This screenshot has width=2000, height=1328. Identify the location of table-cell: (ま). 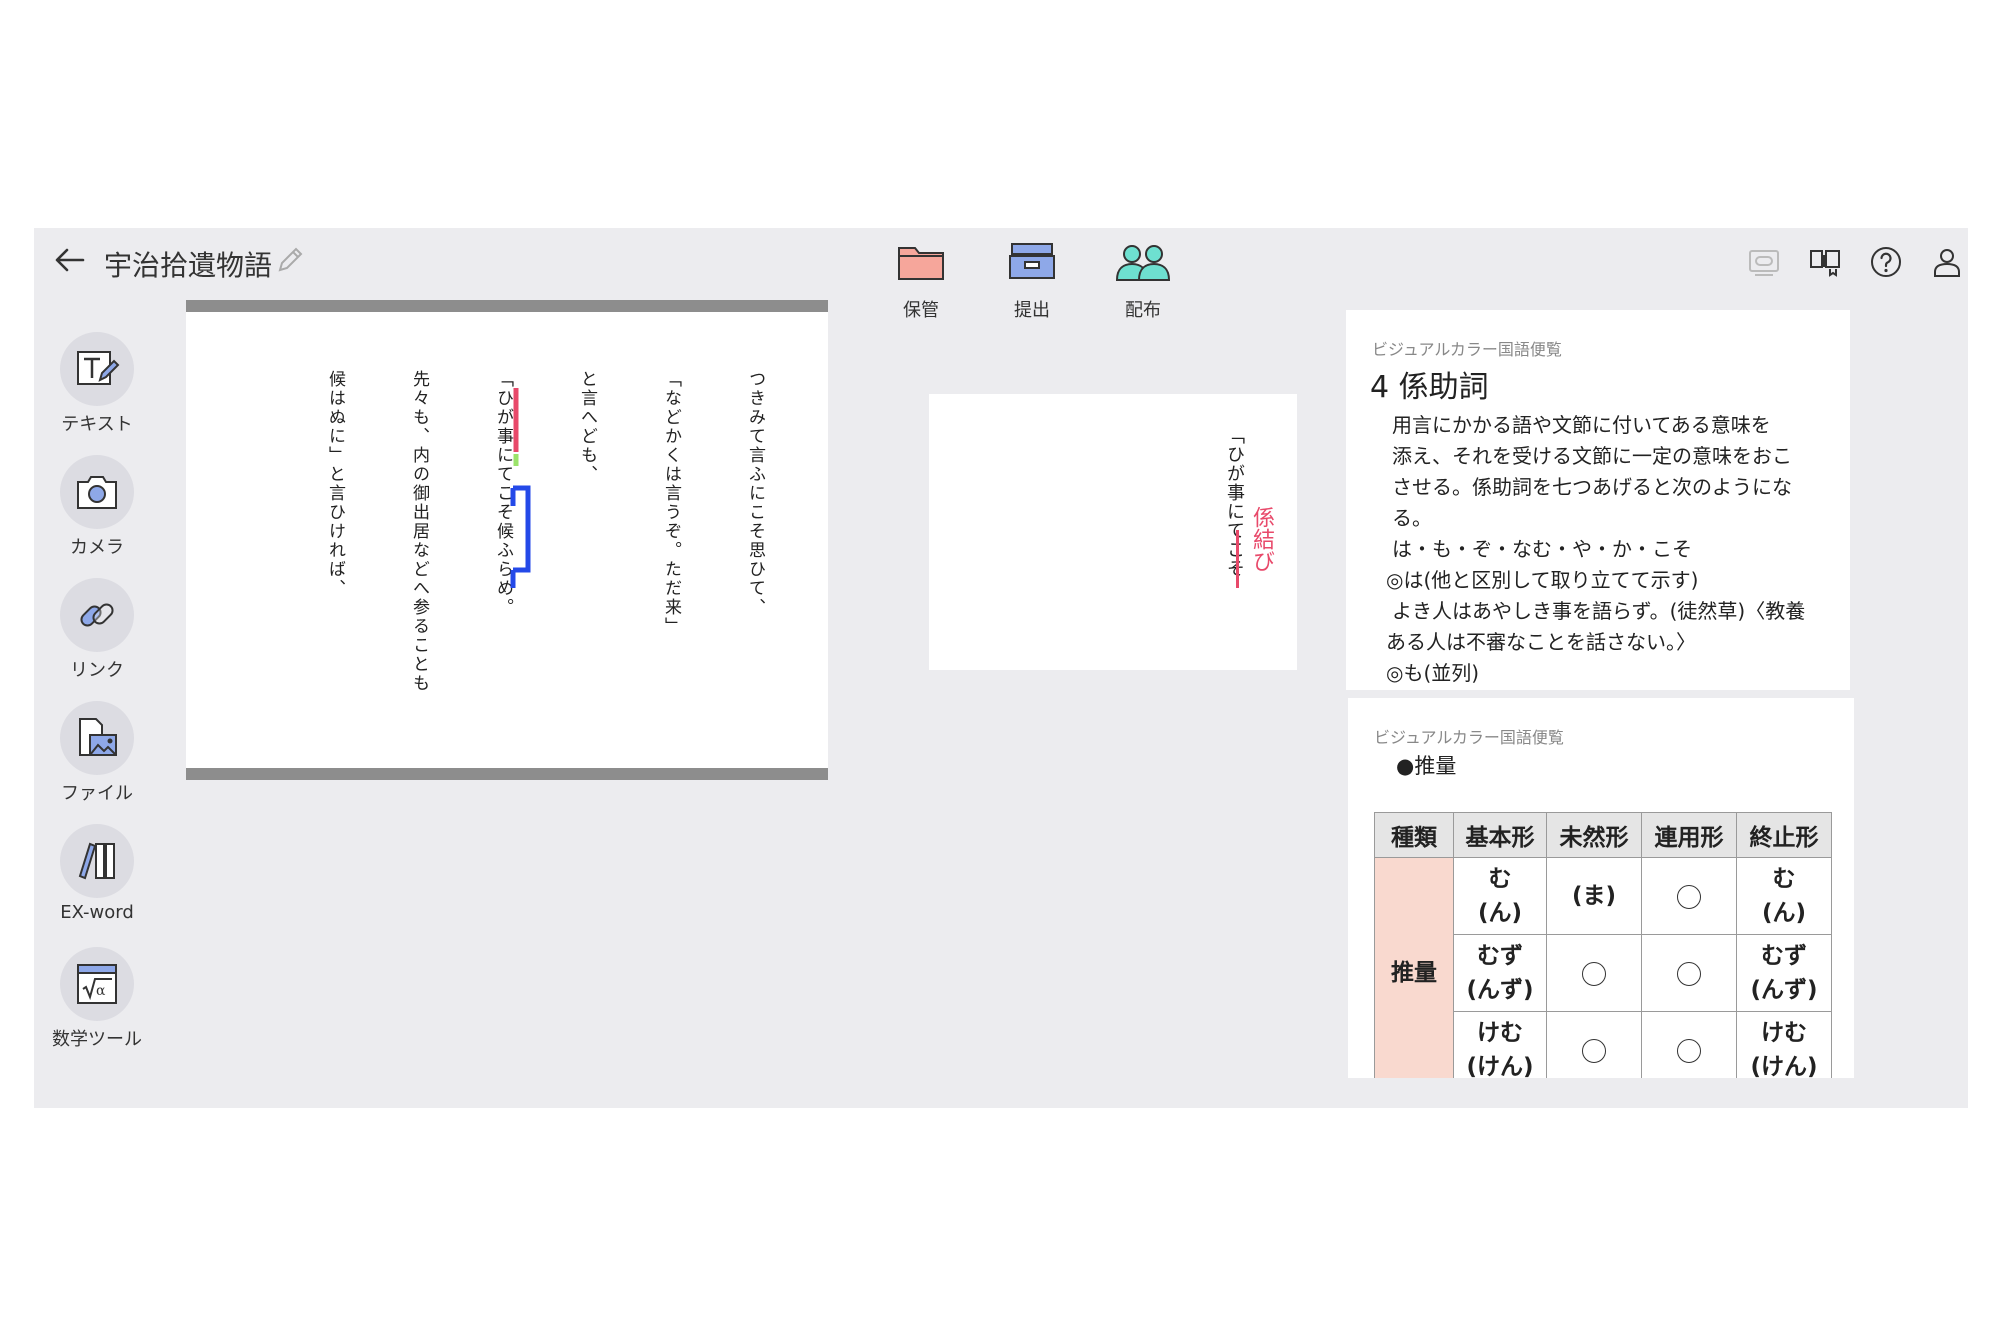
(1594, 896).